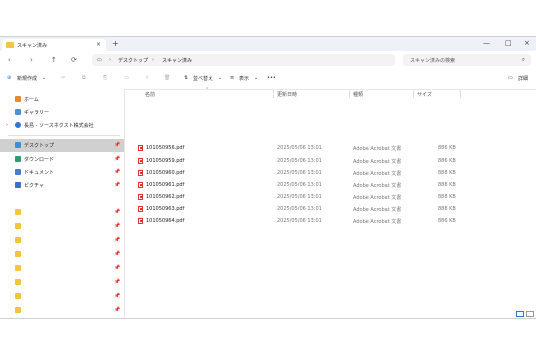 This screenshot has height=358, width=536. What do you see at coordinates (244, 78) in the screenshot?
I see `view-button: 表示` at bounding box center [244, 78].